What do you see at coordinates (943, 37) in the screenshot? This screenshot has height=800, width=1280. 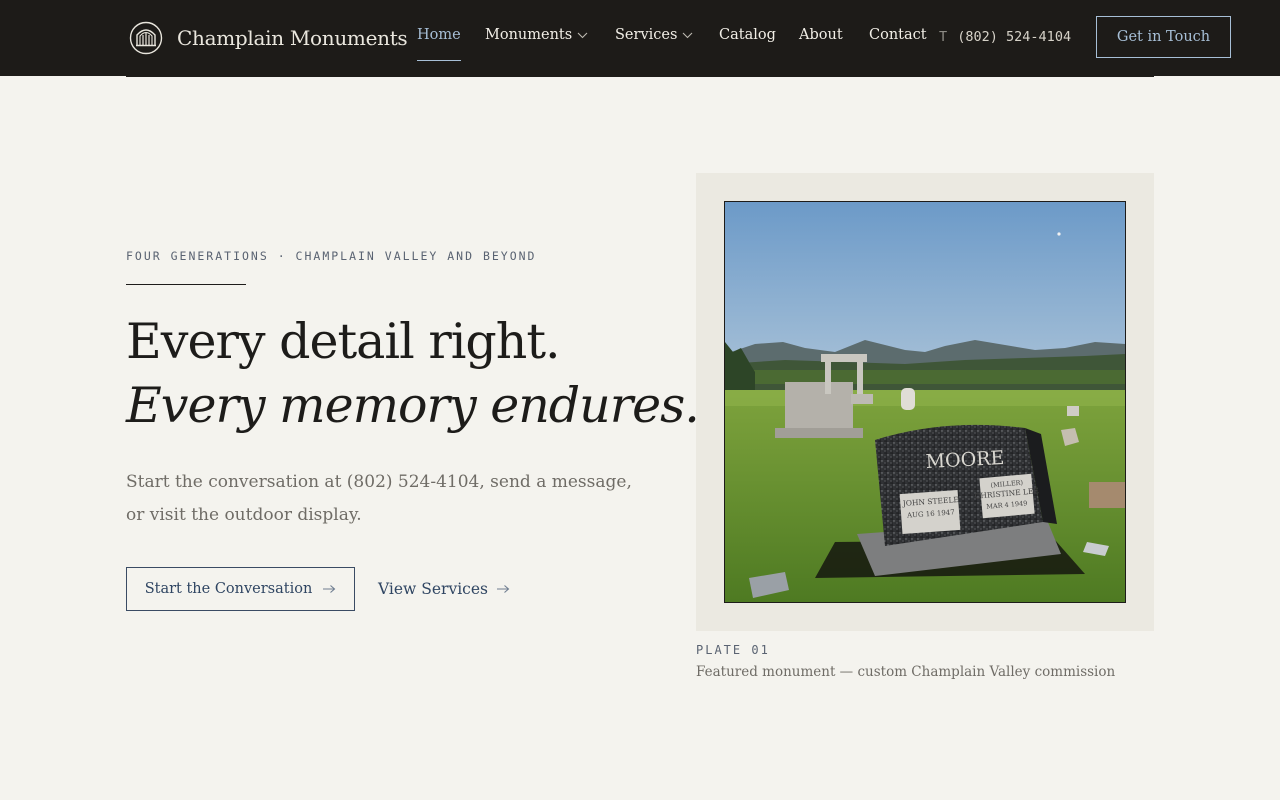 I see `phone-prefix: T` at bounding box center [943, 37].